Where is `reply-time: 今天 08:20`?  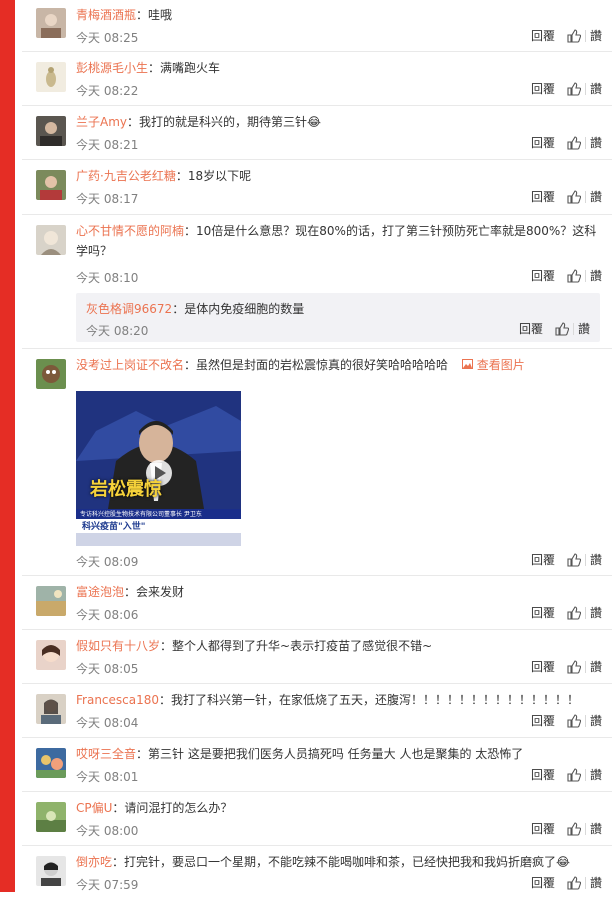 reply-time: 今天 08:20 is located at coordinates (117, 331).